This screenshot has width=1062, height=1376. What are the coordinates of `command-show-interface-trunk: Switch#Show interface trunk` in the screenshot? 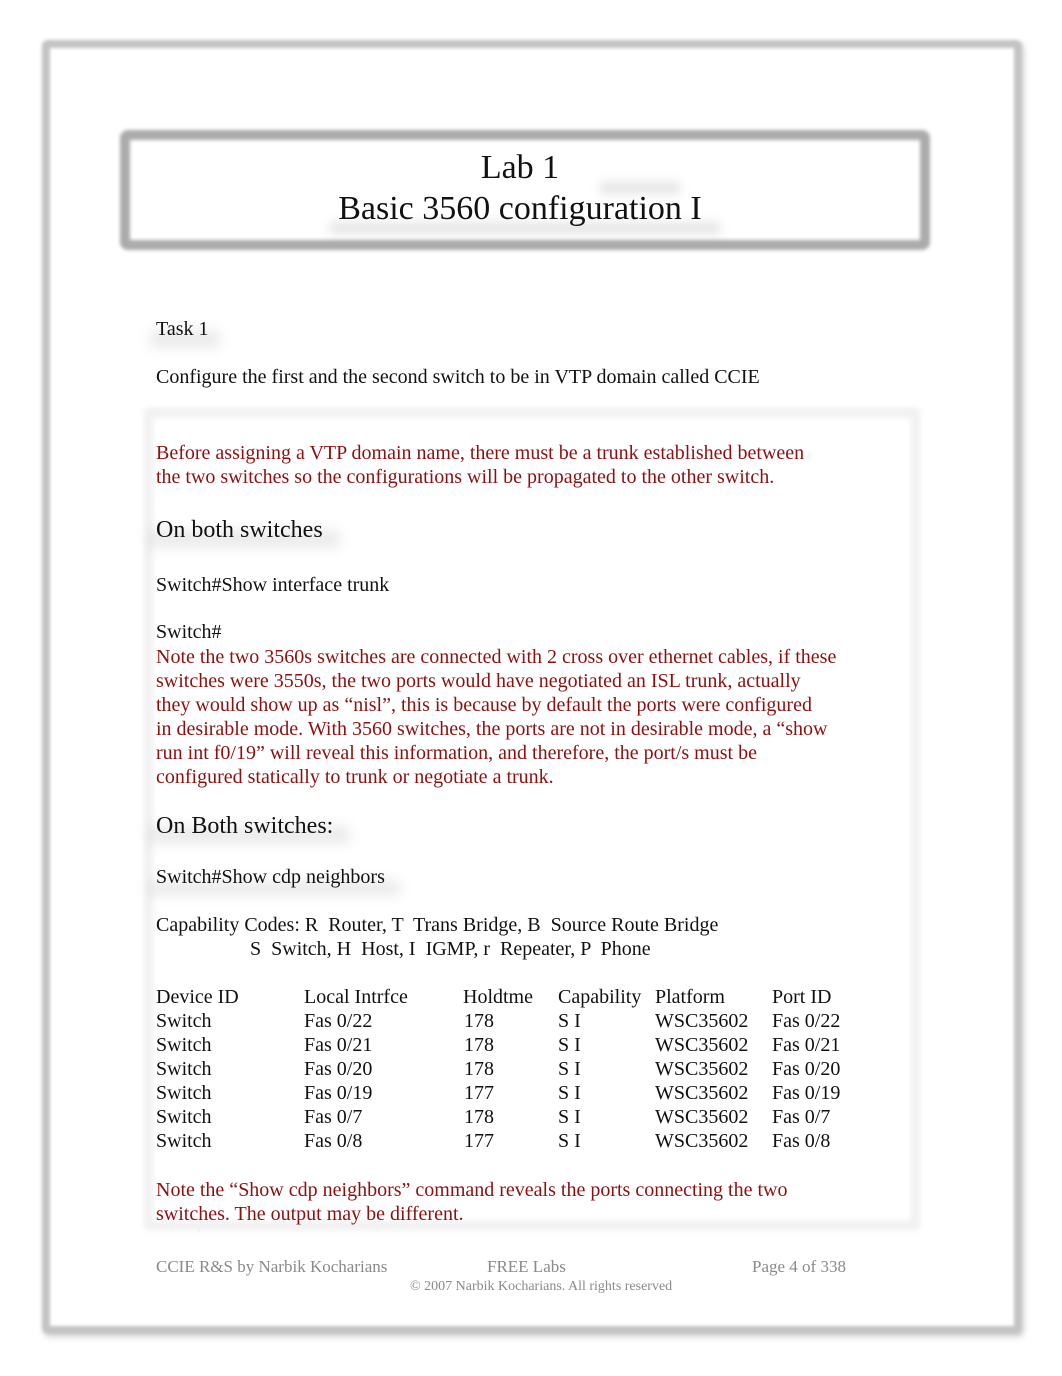 It's located at (273, 585).